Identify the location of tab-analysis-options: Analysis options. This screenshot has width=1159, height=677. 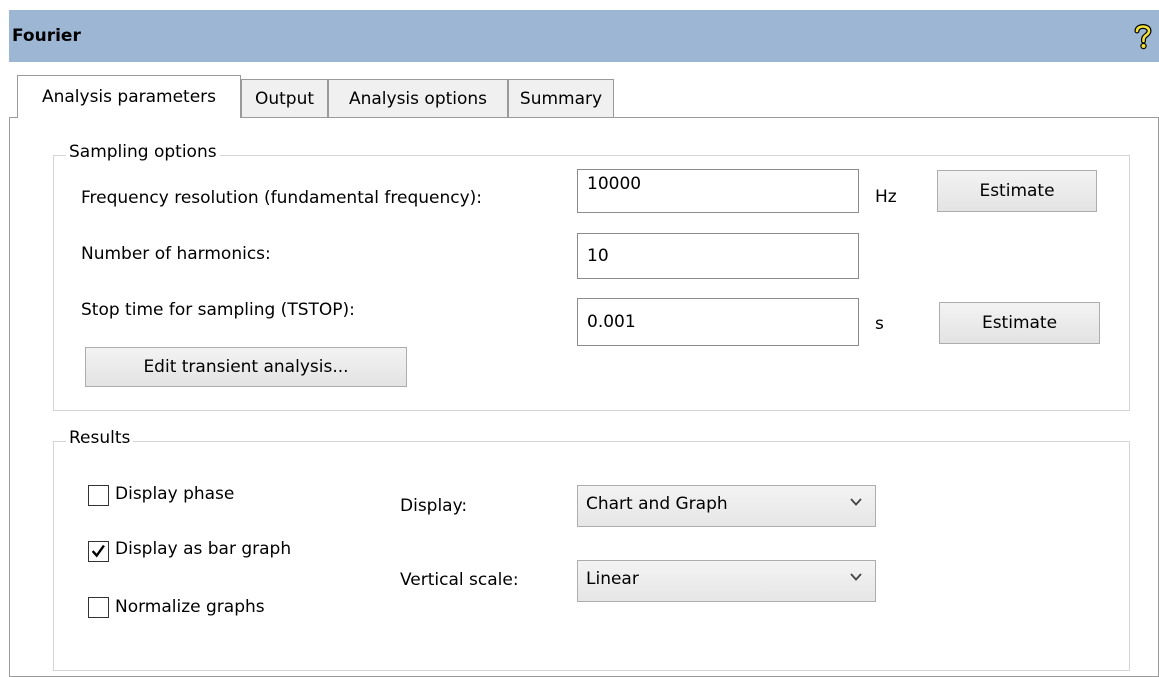
(418, 98).